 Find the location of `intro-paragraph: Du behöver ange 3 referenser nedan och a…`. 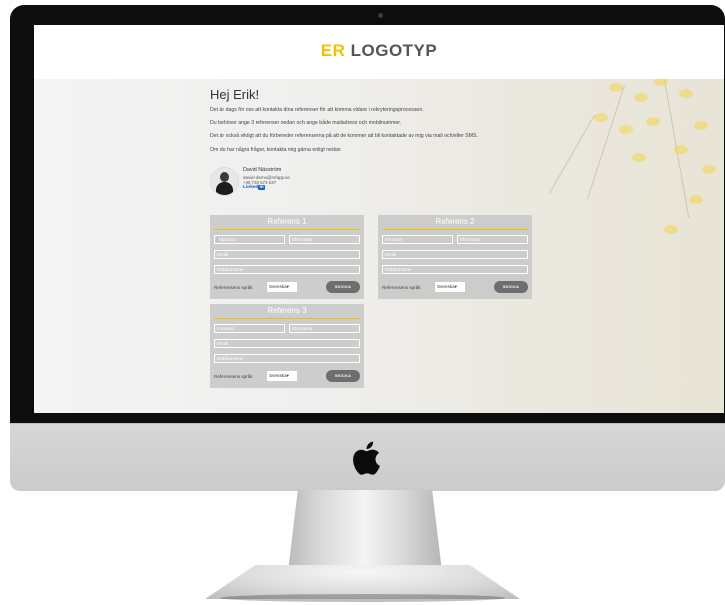

intro-paragraph: Du behöver ange 3 referenser nedan och a… is located at coordinates (306, 123).